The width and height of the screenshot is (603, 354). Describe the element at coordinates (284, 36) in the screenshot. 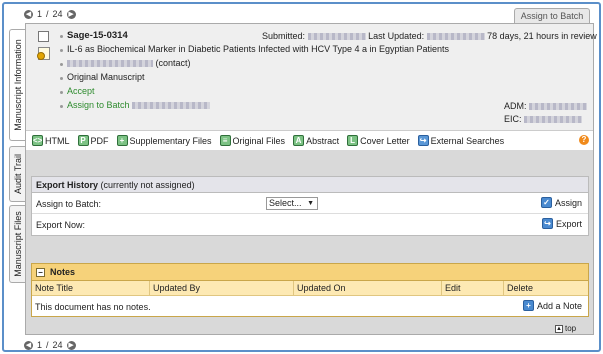

I see `submitted-label: Submitted:` at that location.